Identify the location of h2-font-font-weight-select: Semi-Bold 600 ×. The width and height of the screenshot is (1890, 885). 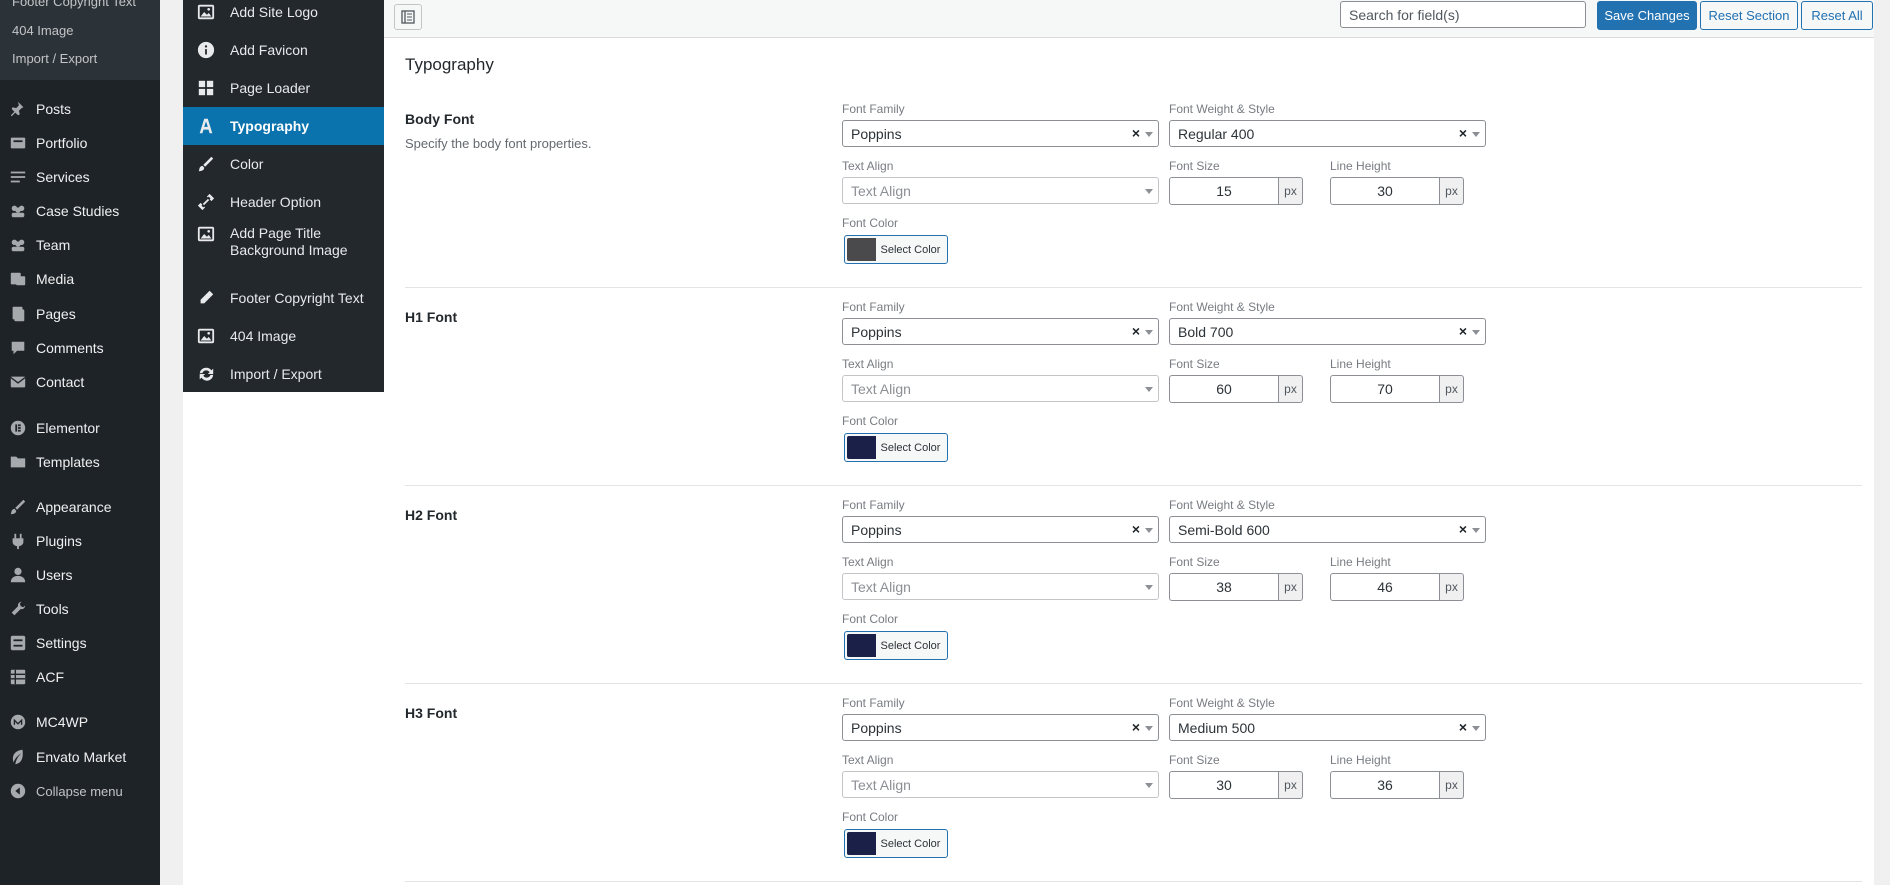
(1327, 529).